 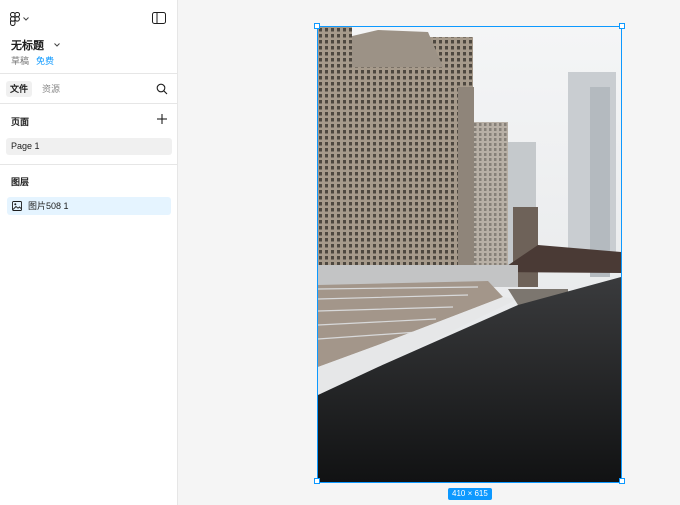 I want to click on file-header: 无标题 草稿 免费, so click(x=89, y=37).